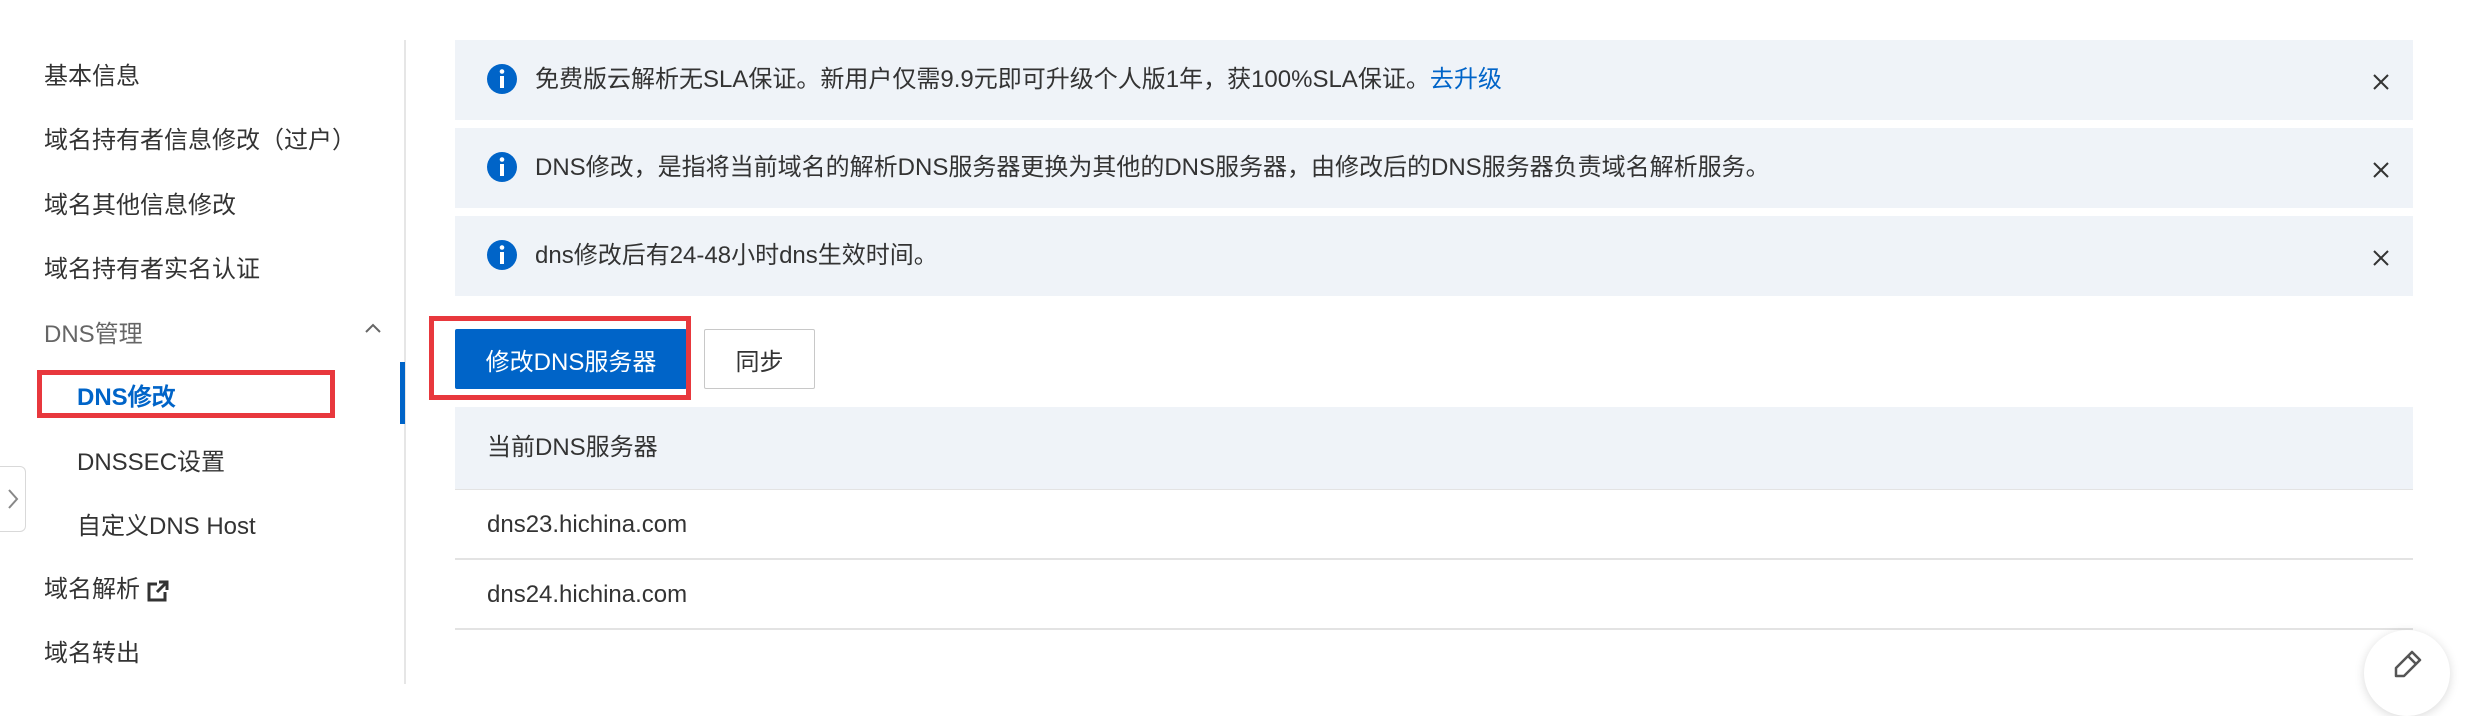 Image resolution: width=2467 pixels, height=716 pixels. I want to click on chevron-up-icon, so click(373, 329).